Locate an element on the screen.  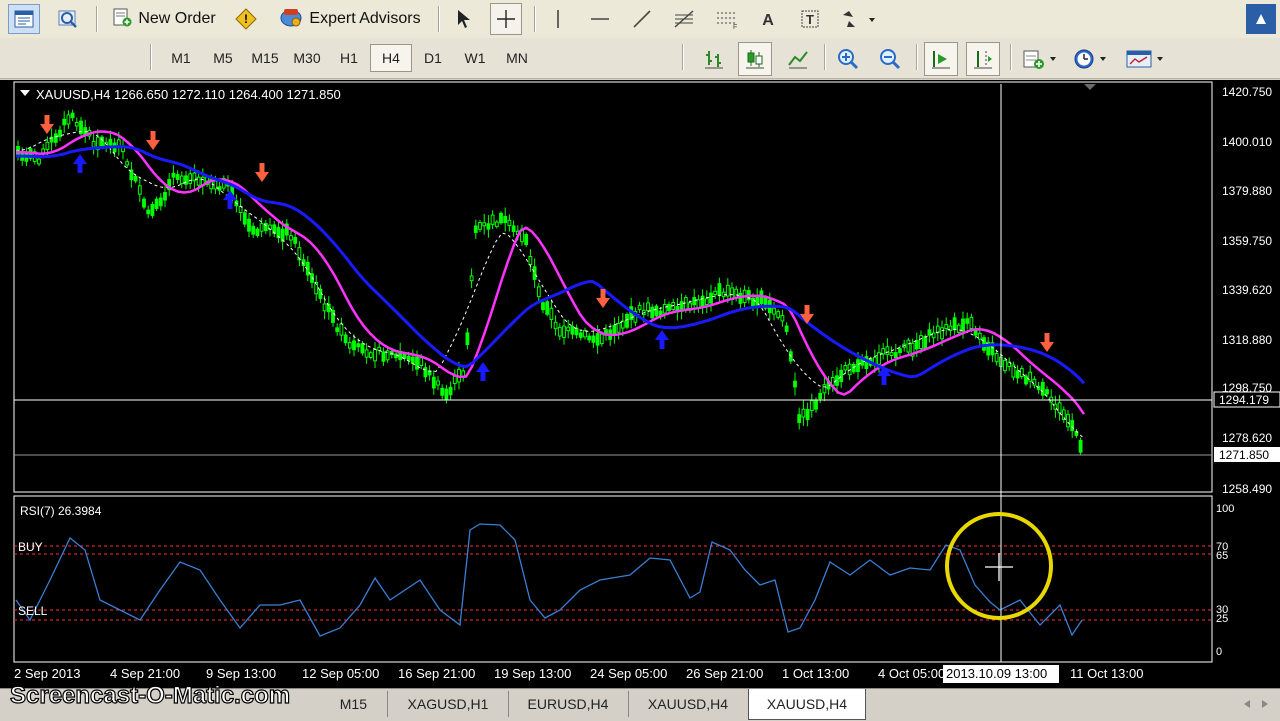
timeframe-h1: H1 is located at coordinates (349, 58).